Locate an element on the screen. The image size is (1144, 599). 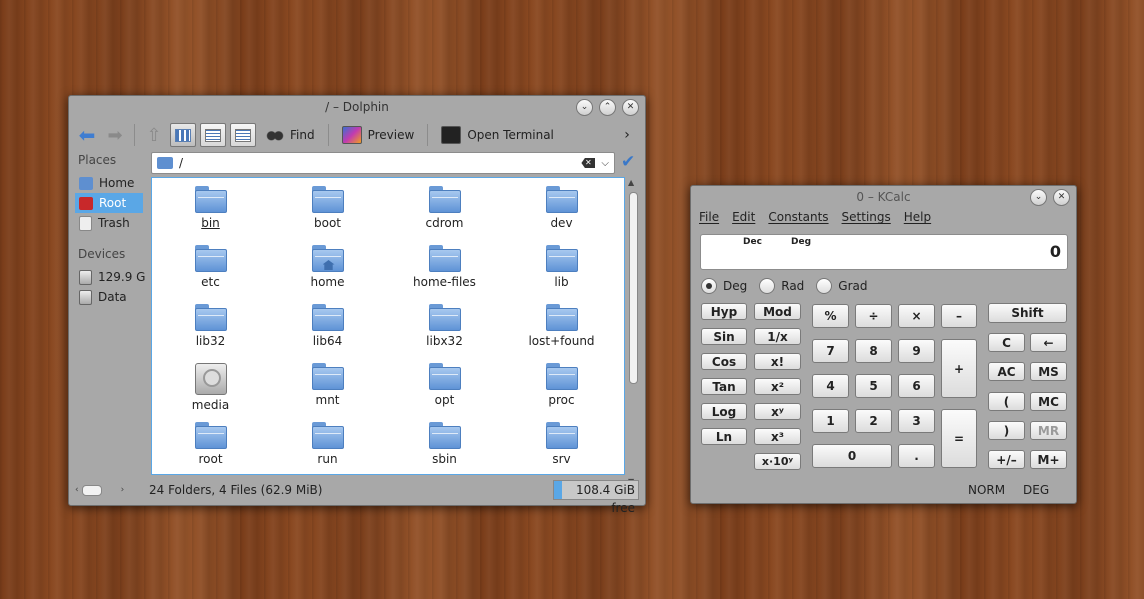
mod-button: Mod is located at coordinates (777, 311).